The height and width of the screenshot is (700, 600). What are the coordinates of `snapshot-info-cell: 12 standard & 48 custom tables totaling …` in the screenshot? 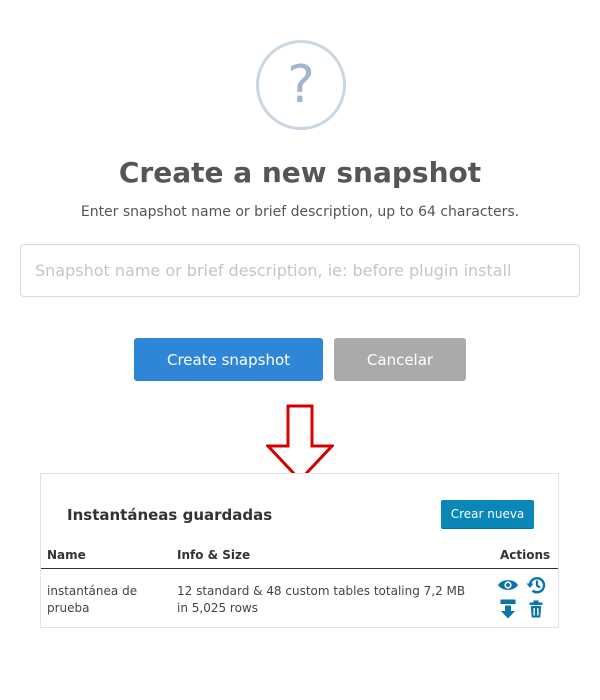 It's located at (321, 599).